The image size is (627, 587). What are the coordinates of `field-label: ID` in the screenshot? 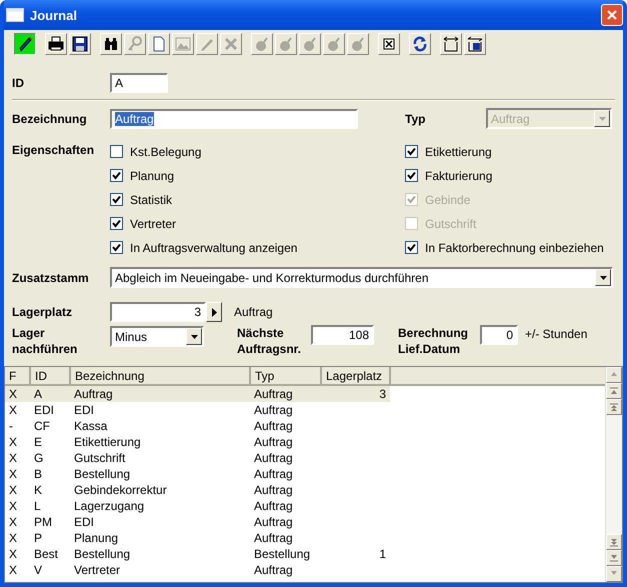 It's located at (18, 83).